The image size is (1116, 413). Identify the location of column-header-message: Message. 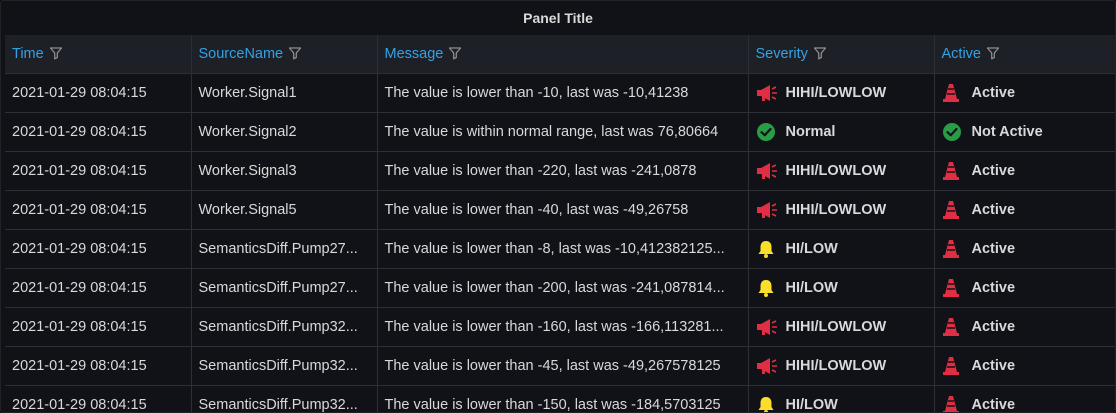
(563, 54).